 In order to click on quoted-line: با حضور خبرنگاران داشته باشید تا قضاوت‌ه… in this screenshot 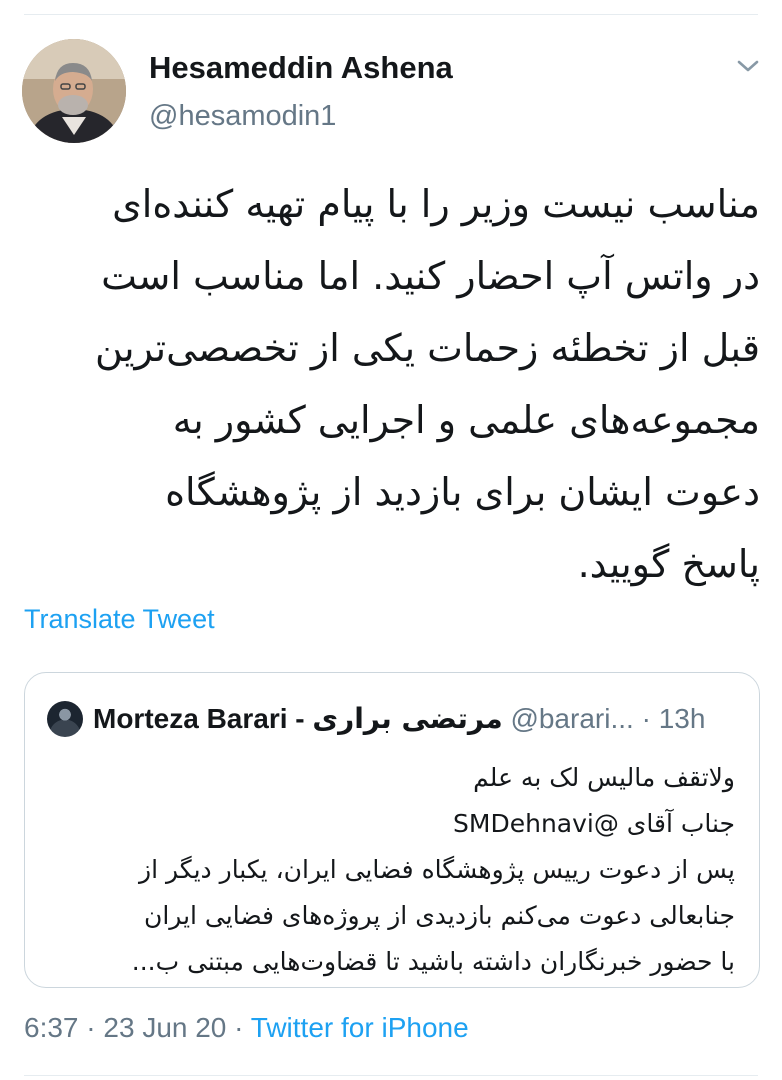, I will do `click(433, 961)`.